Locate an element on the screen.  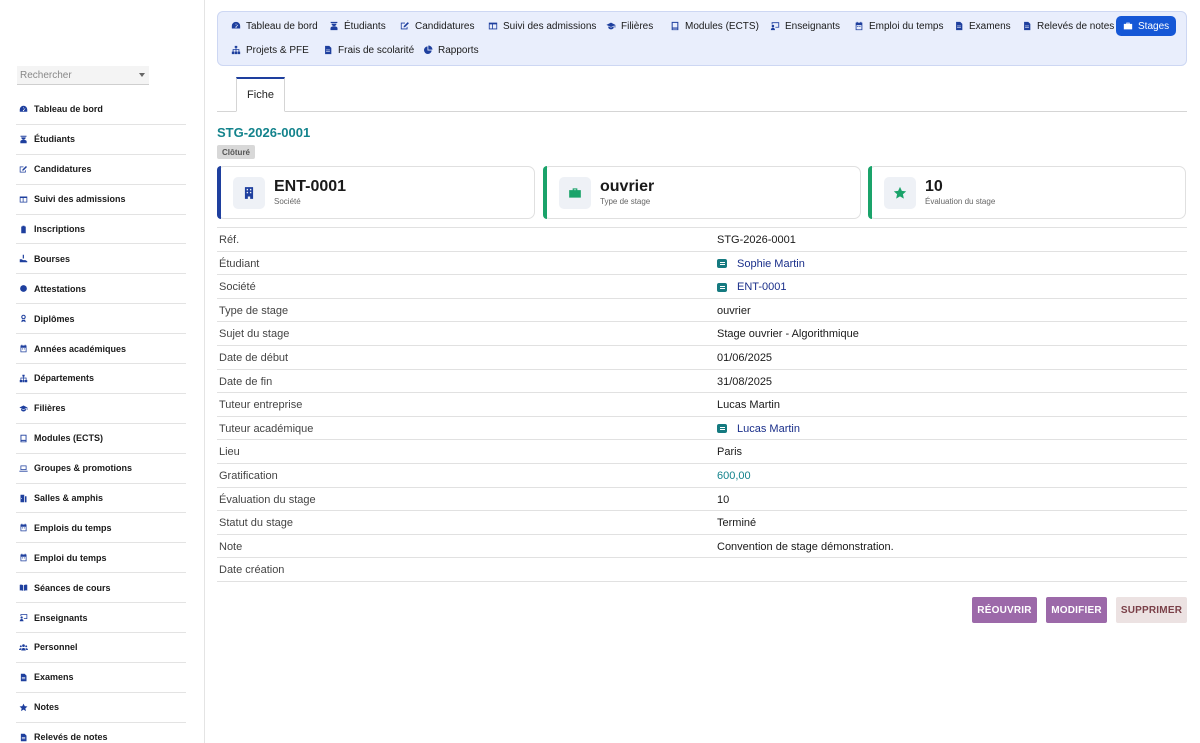
nav-item: Relevés de notes is located at coordinates (1068, 26).